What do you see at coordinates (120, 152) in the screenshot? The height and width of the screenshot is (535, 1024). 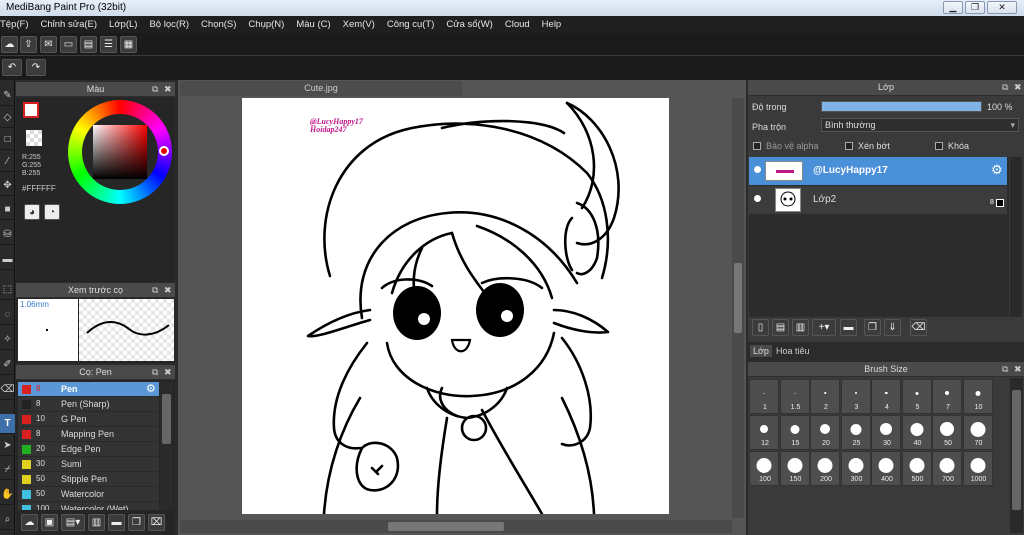 I see `hue-wheel` at bounding box center [120, 152].